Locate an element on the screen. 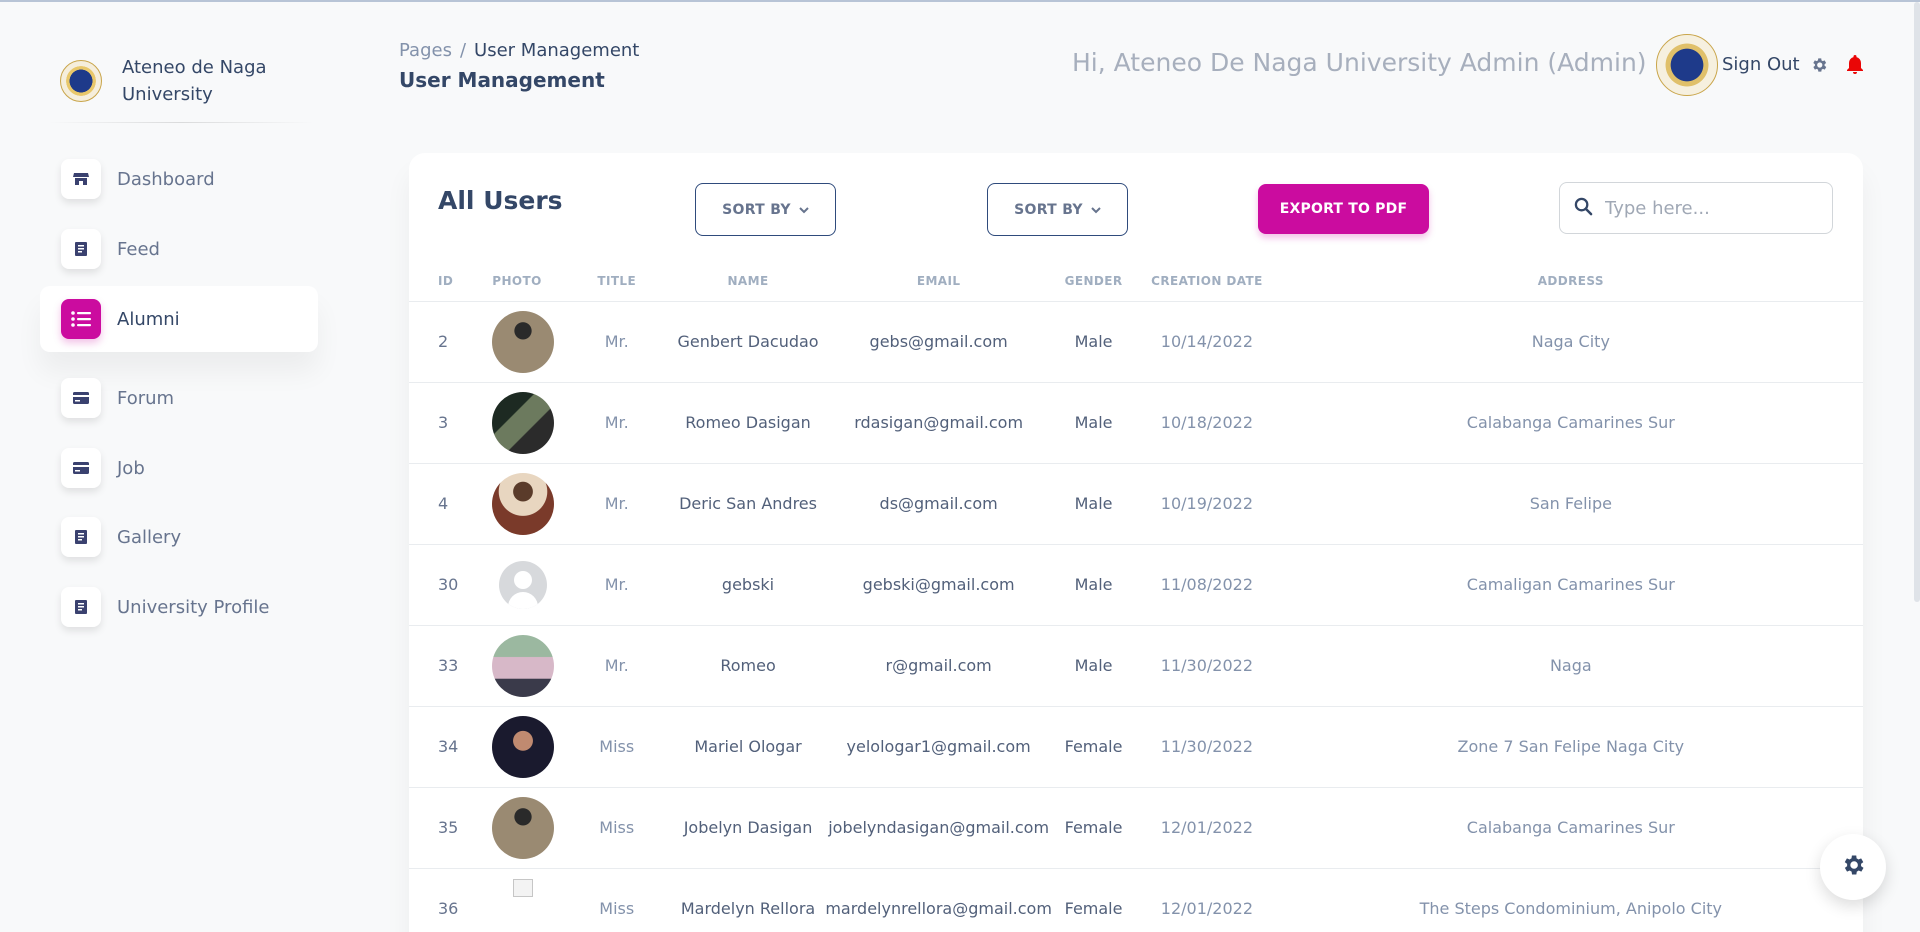 This screenshot has width=1920, height=932. configurator-button is located at coordinates (1853, 867).